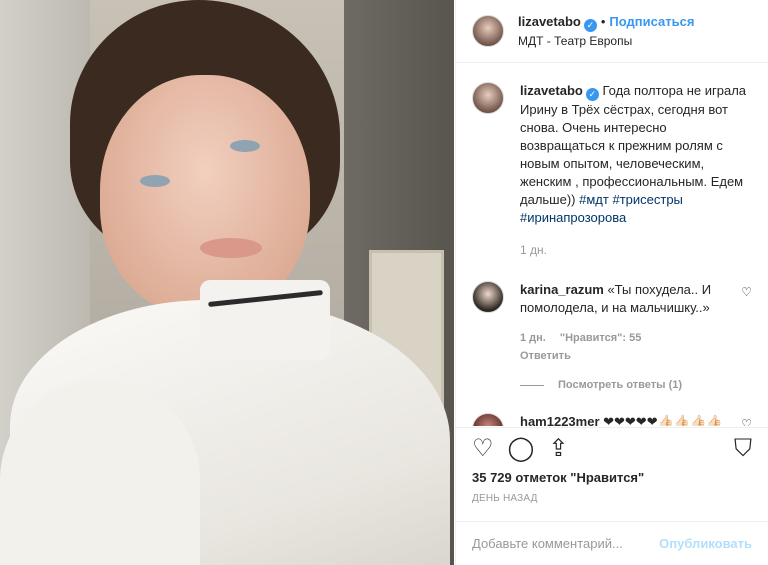 The height and width of the screenshot is (565, 768). I want to click on caption-time: 1 дн., so click(636, 250).